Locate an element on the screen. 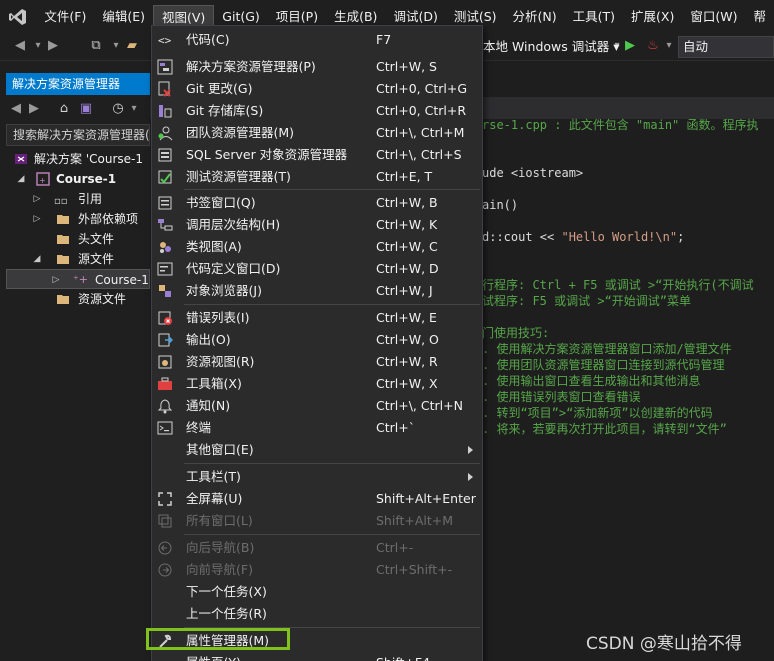 The image size is (774, 661). view-menu-item: 所有窗口(L) Shift+Alt+M is located at coordinates (317, 521).